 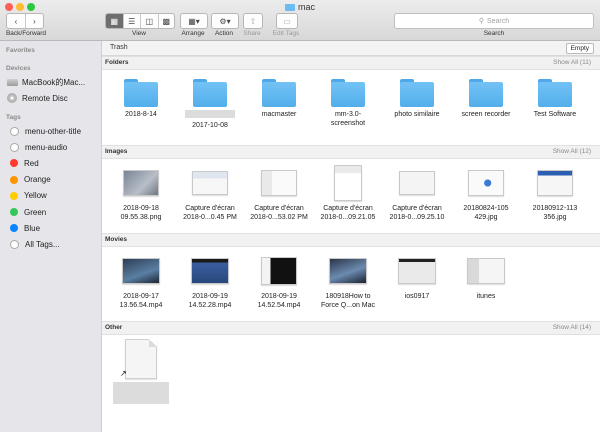 I want to click on file-name-line2: 13.56.54.mp4, so click(x=141, y=305).